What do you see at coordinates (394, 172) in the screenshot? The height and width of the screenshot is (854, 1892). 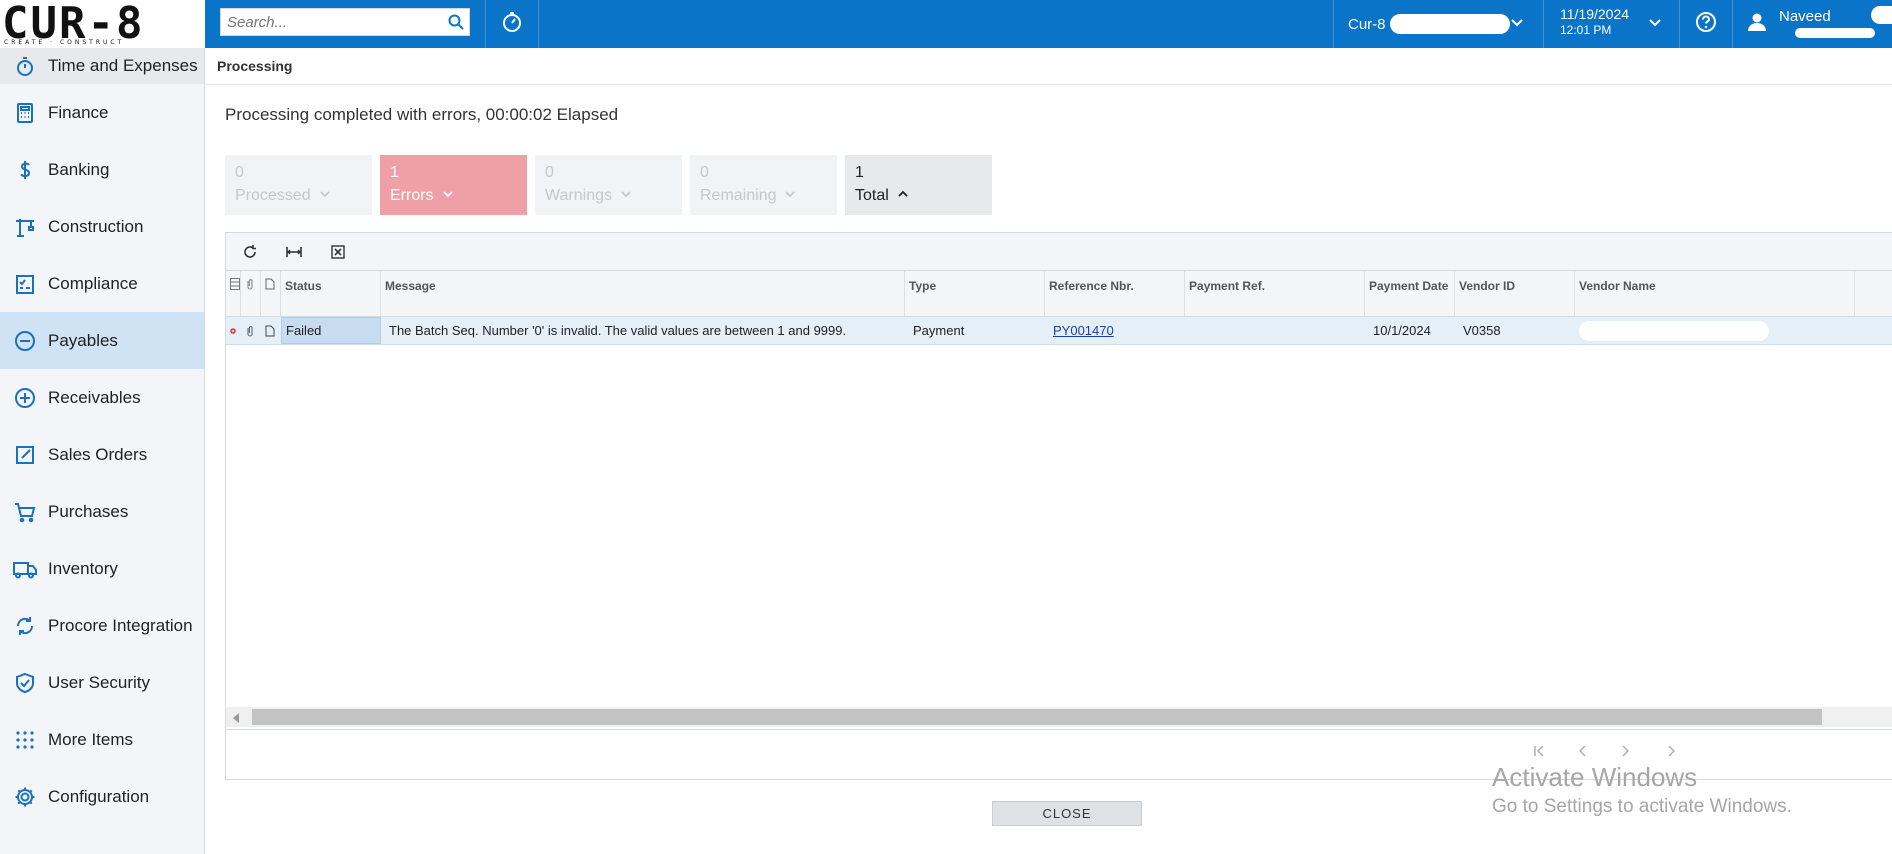 I see `errors-count: 1` at bounding box center [394, 172].